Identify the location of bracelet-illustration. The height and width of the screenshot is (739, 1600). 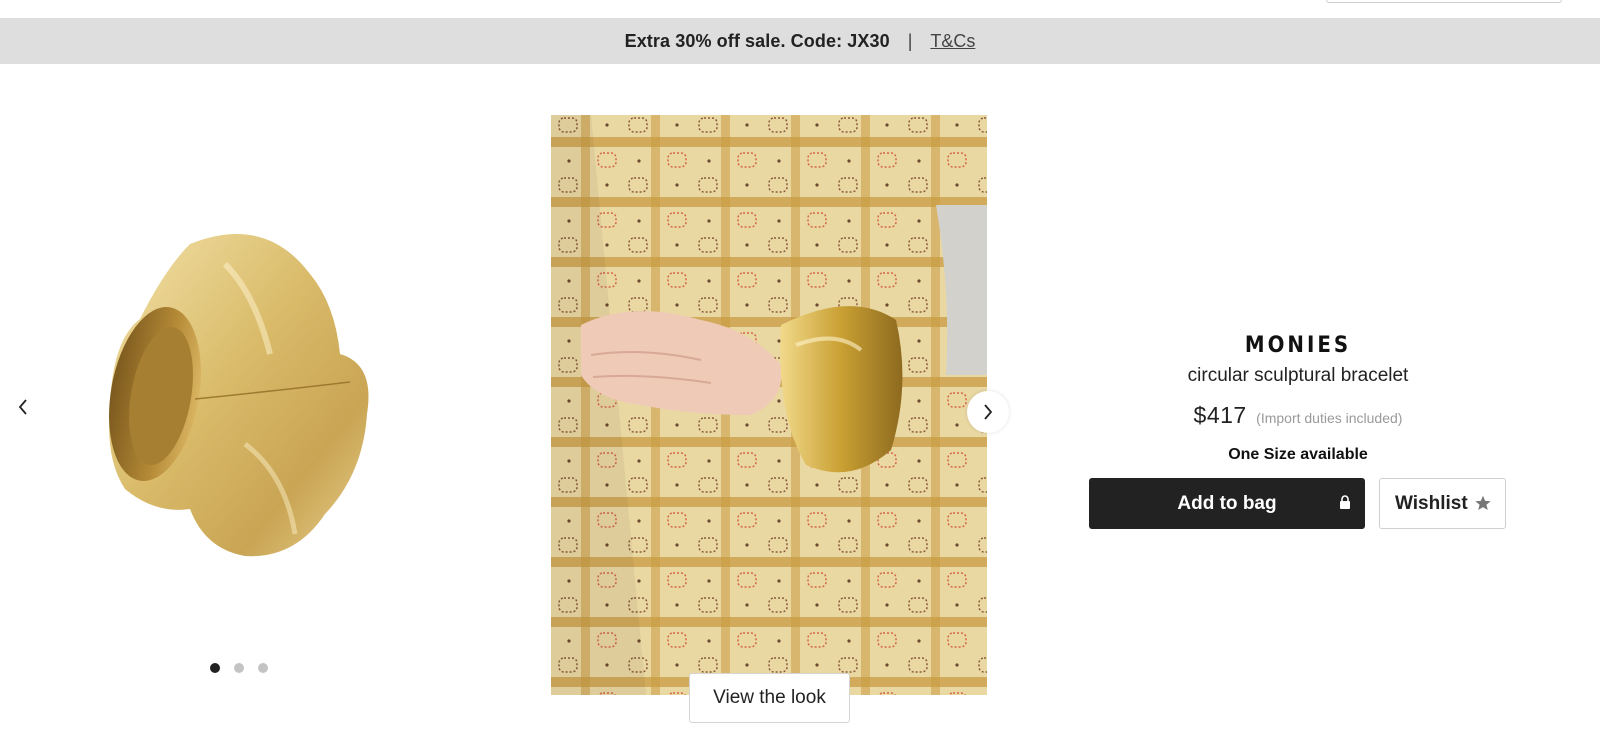
(239, 395).